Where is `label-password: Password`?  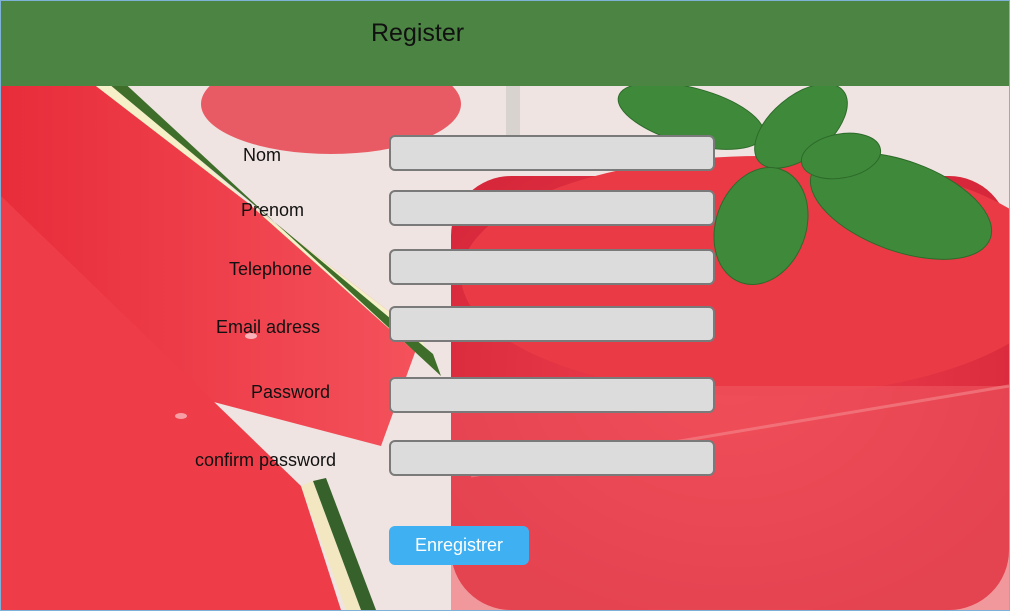 label-password: Password is located at coordinates (291, 392).